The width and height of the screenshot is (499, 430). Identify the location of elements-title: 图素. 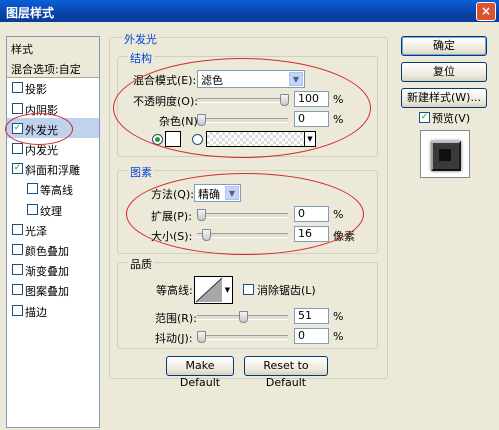
(141, 172).